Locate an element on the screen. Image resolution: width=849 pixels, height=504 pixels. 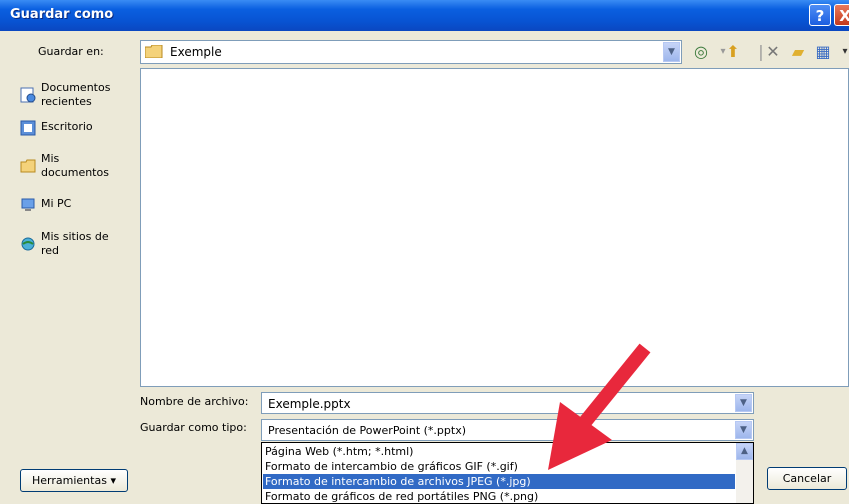
red-arrow-icon is located at coordinates (599, 406).